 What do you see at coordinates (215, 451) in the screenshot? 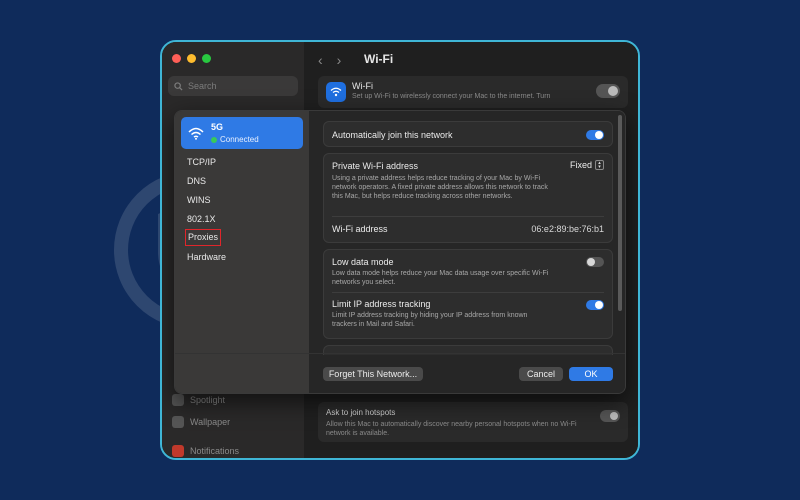
I see `sidebar-item-label: Notifications` at bounding box center [215, 451].